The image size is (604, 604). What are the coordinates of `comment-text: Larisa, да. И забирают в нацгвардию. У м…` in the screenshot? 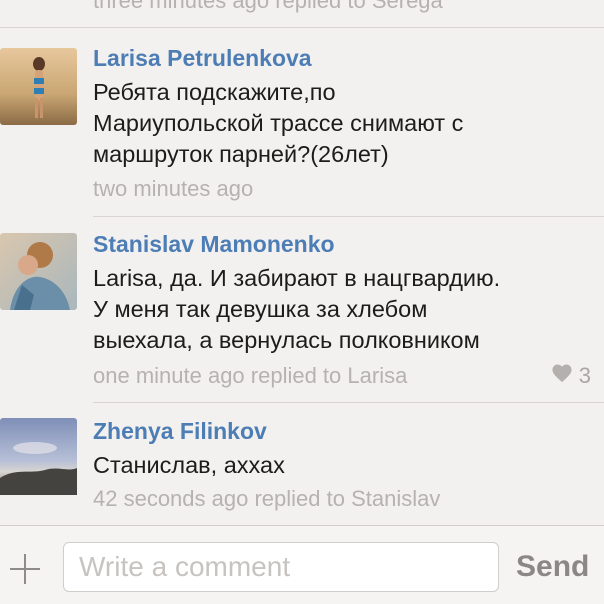 It's located at (297, 309).